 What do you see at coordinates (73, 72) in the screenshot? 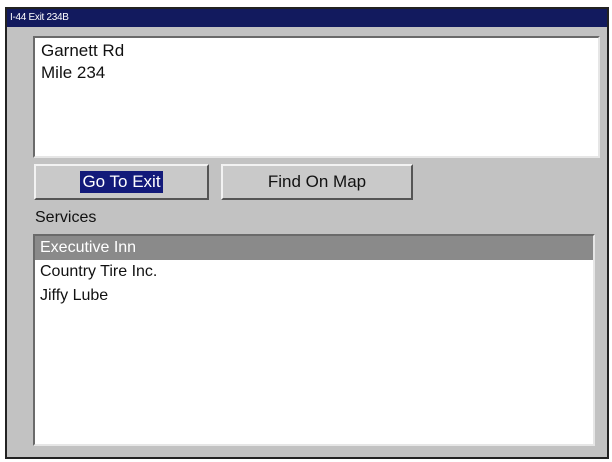
I see `mile-marker: Mile 234` at bounding box center [73, 72].